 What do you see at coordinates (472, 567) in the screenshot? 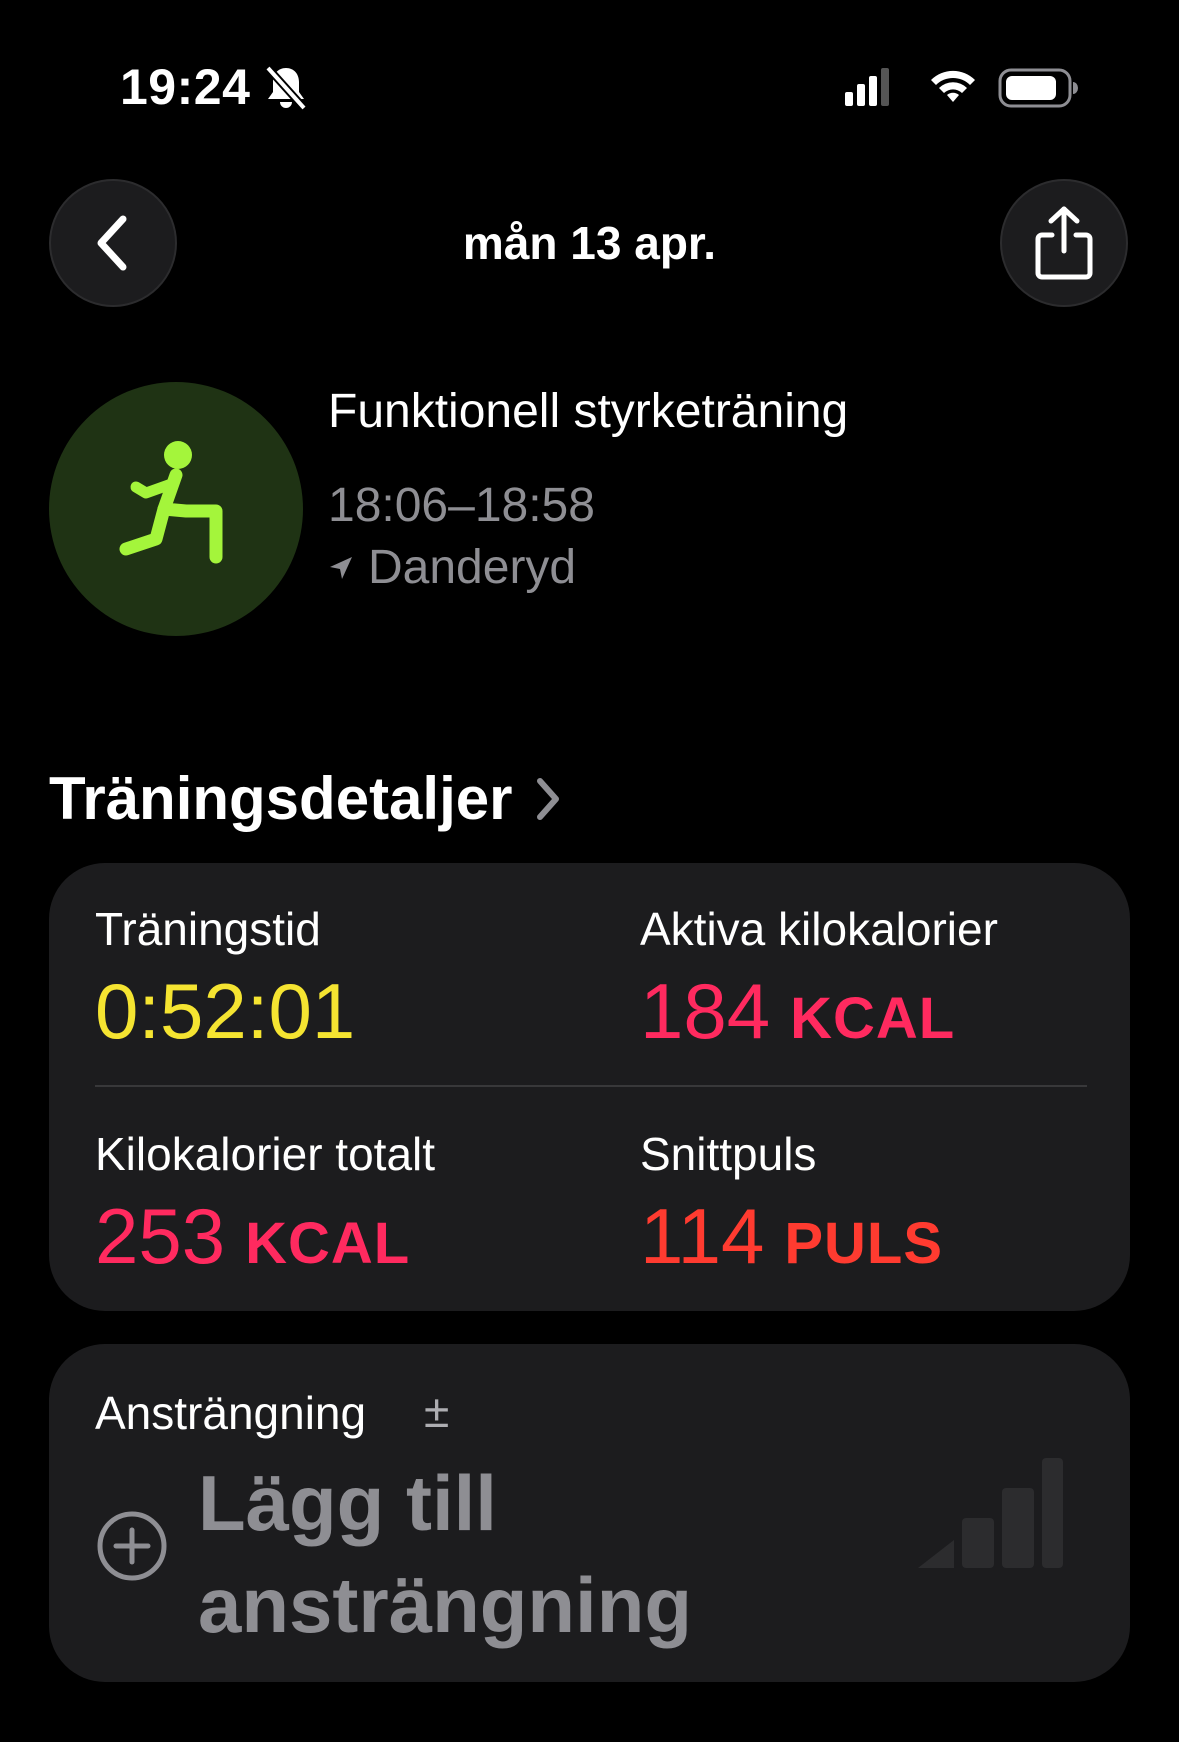
I see `workout-location-text: Danderyd` at bounding box center [472, 567].